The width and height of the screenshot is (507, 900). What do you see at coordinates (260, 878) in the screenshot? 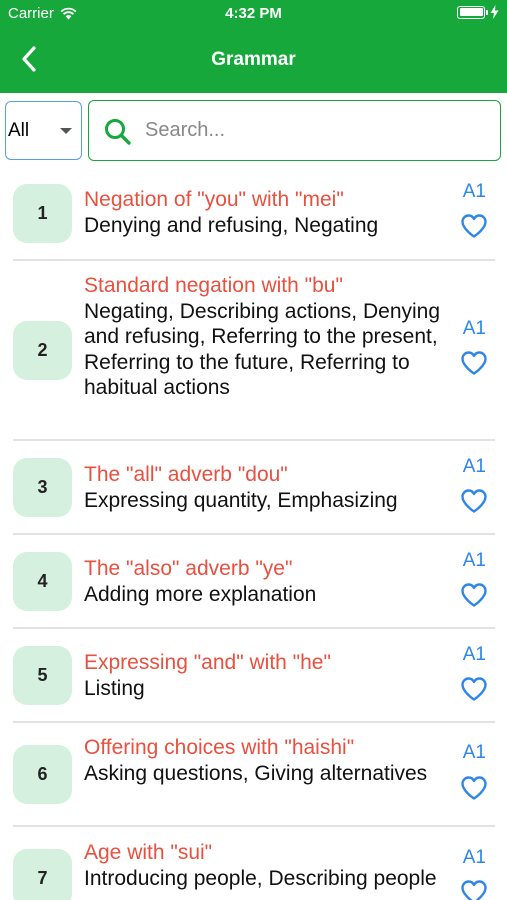
I see `item-tags: Introducing people, Describing people` at bounding box center [260, 878].